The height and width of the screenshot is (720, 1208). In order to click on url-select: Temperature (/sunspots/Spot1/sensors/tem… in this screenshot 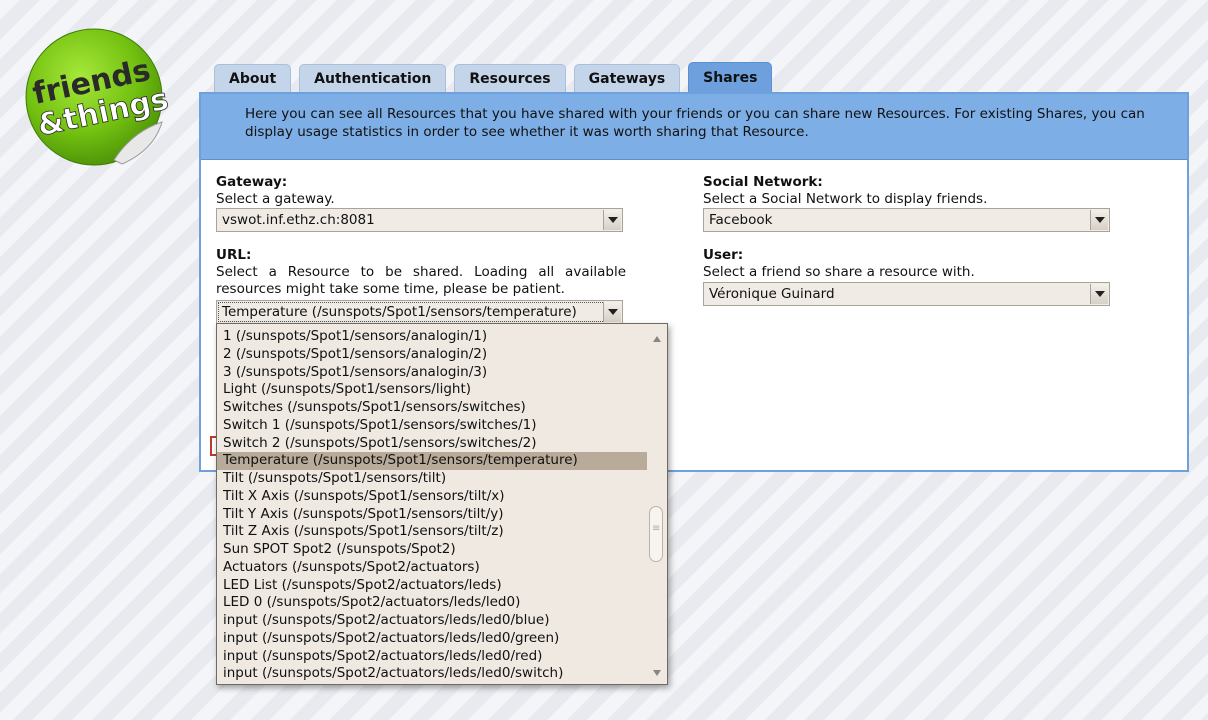, I will do `click(419, 312)`.